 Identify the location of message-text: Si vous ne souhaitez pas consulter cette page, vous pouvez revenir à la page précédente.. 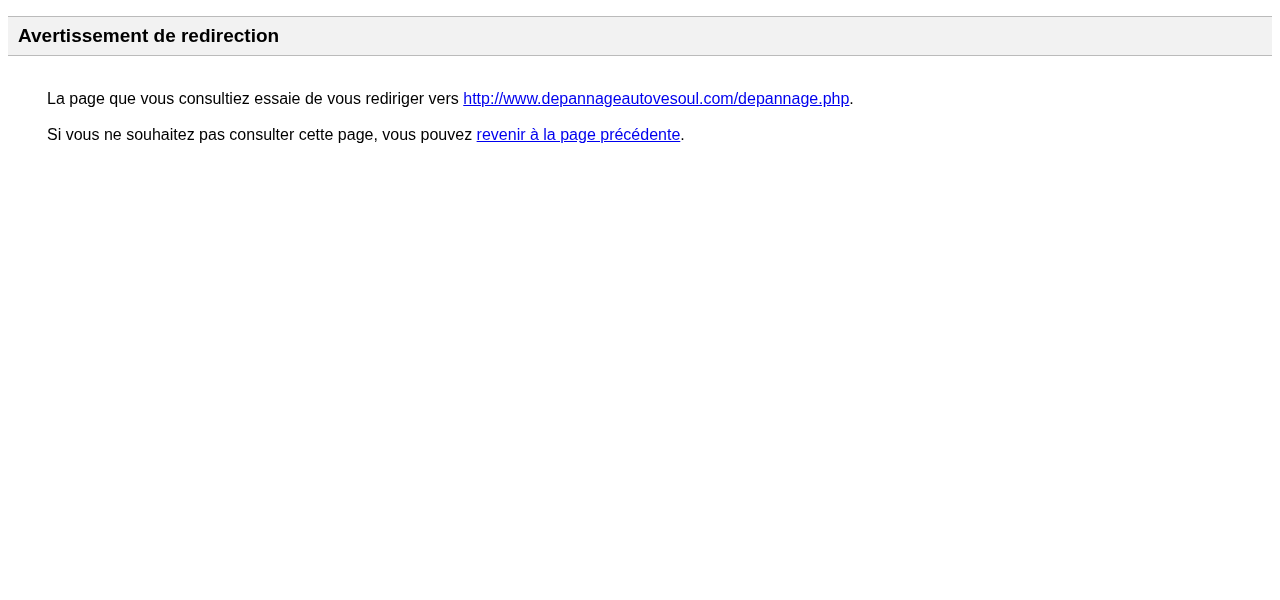
(366, 135).